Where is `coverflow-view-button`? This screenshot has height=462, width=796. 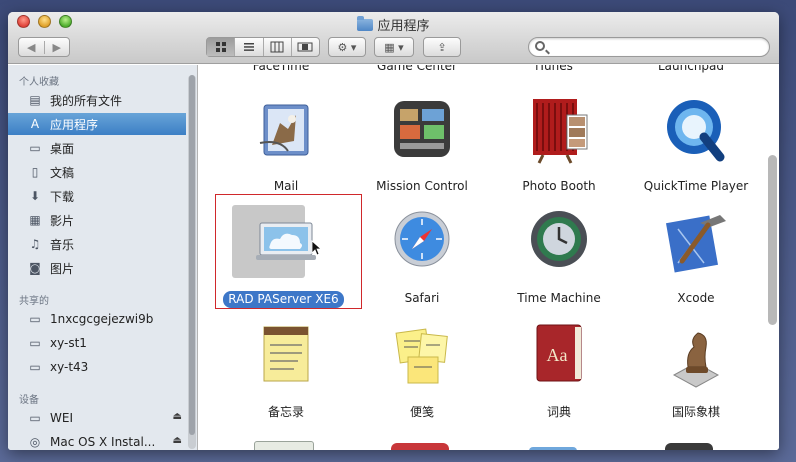
coverflow-view-button is located at coordinates (304, 47).